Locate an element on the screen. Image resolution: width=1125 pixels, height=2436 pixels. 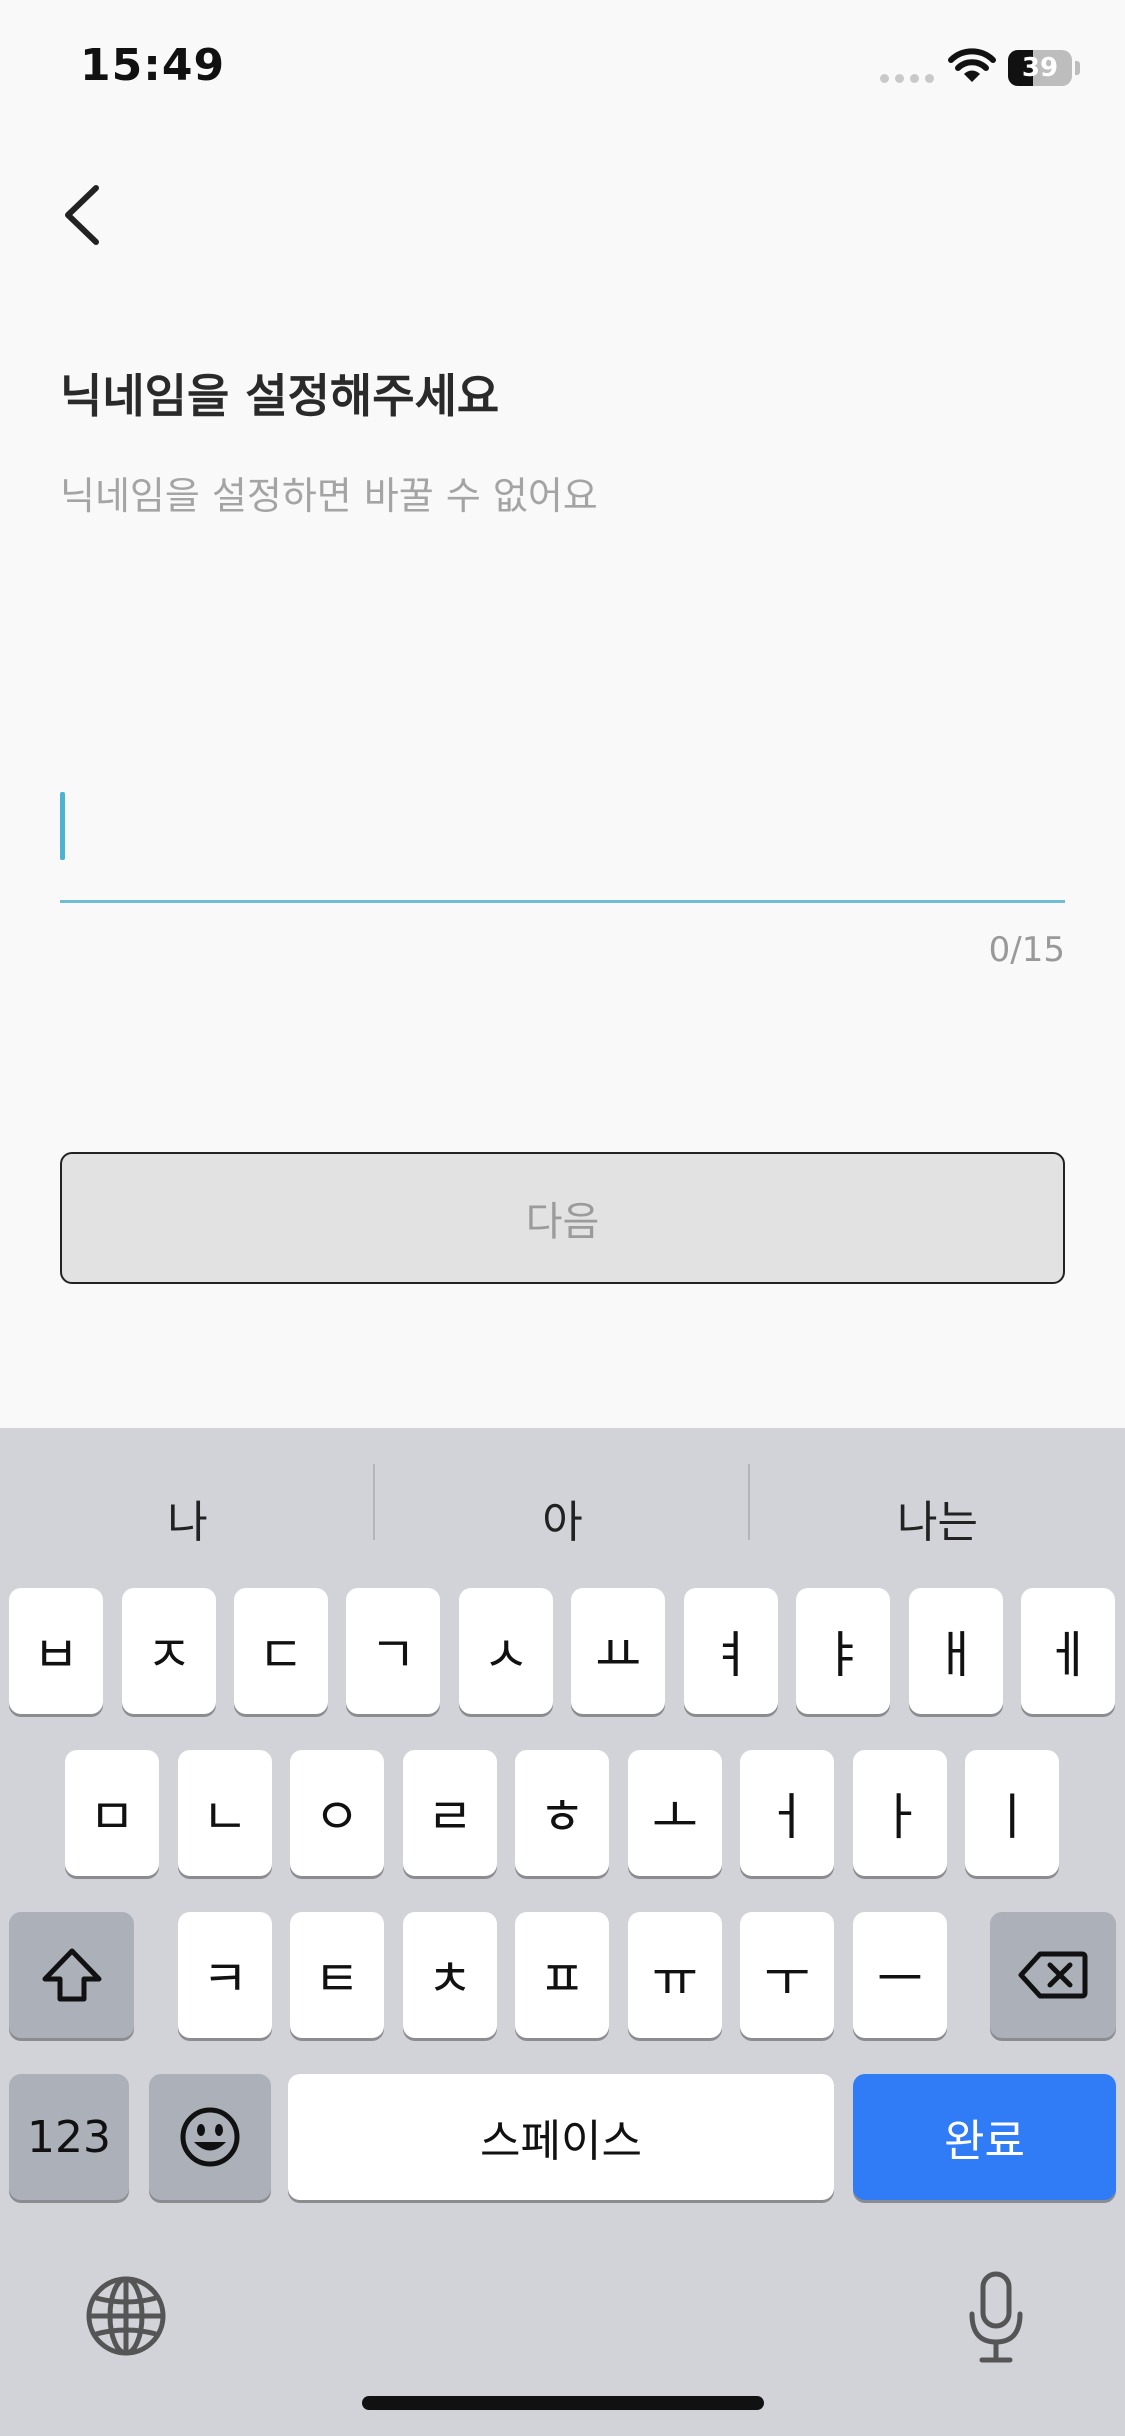
suggestion-1: 나 is located at coordinates (187, 1518).